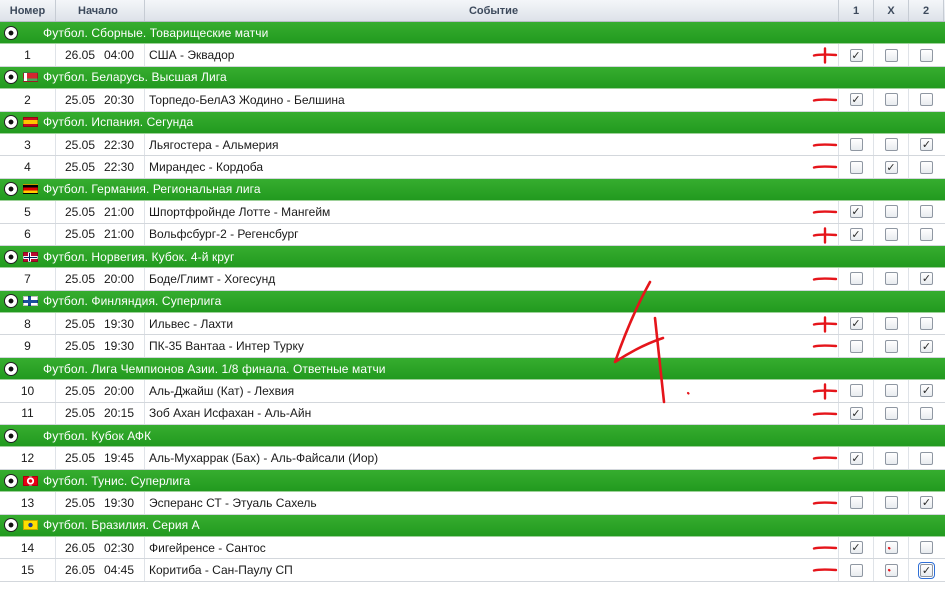 This screenshot has height=589, width=945. I want to click on column-header-outcome-2: 2, so click(926, 10).